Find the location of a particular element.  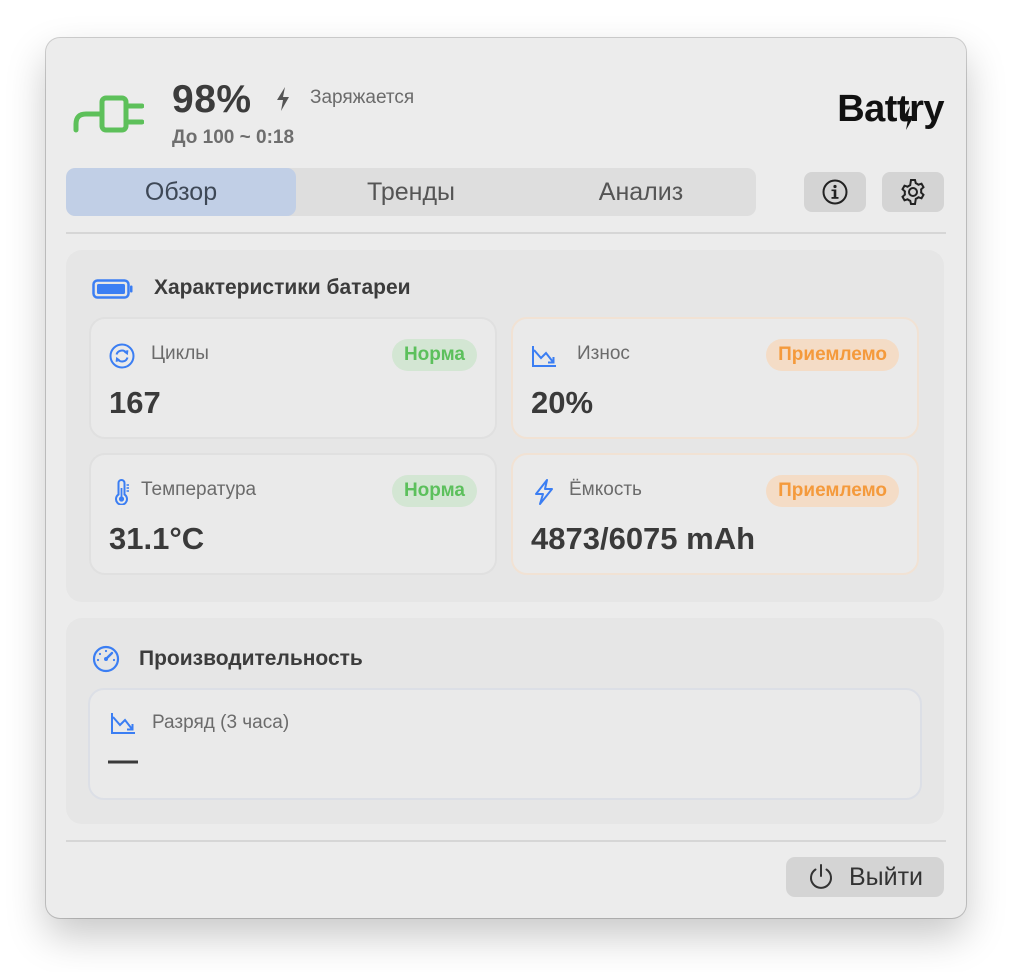

battery-icon is located at coordinates (112, 289).